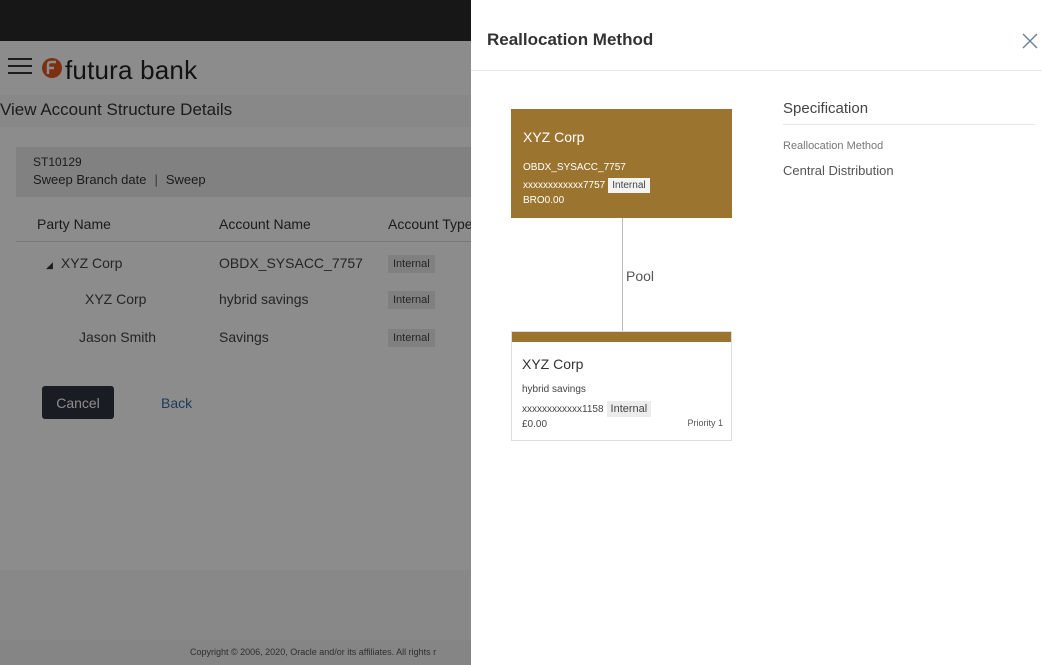  Describe the element at coordinates (563, 409) in the screenshot. I see `child-account-number: xxxxxxxxxxxx1158` at that location.